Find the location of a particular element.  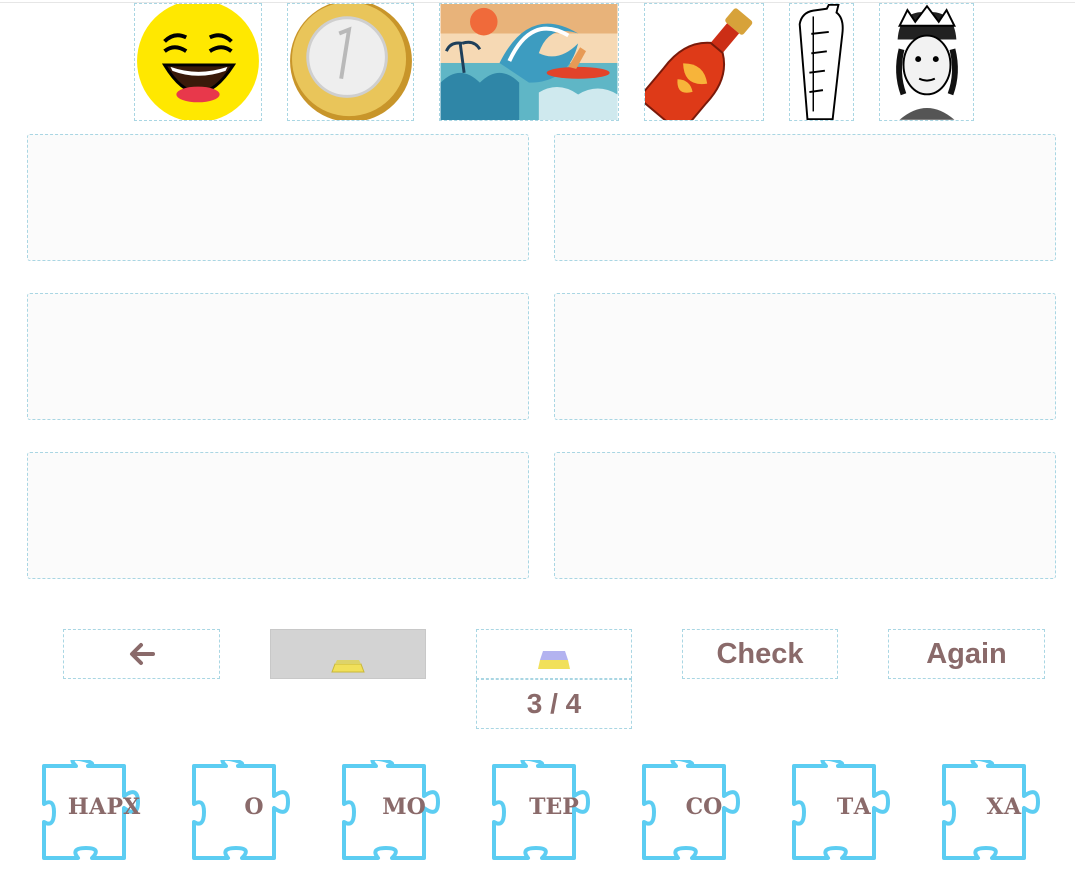

puzzle-piece: МО is located at coordinates (404, 810).